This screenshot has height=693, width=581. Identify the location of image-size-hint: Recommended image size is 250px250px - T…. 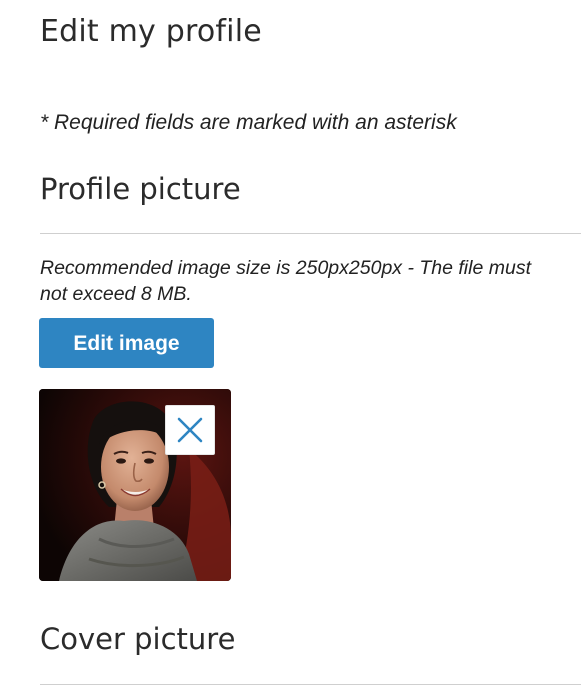
(285, 281).